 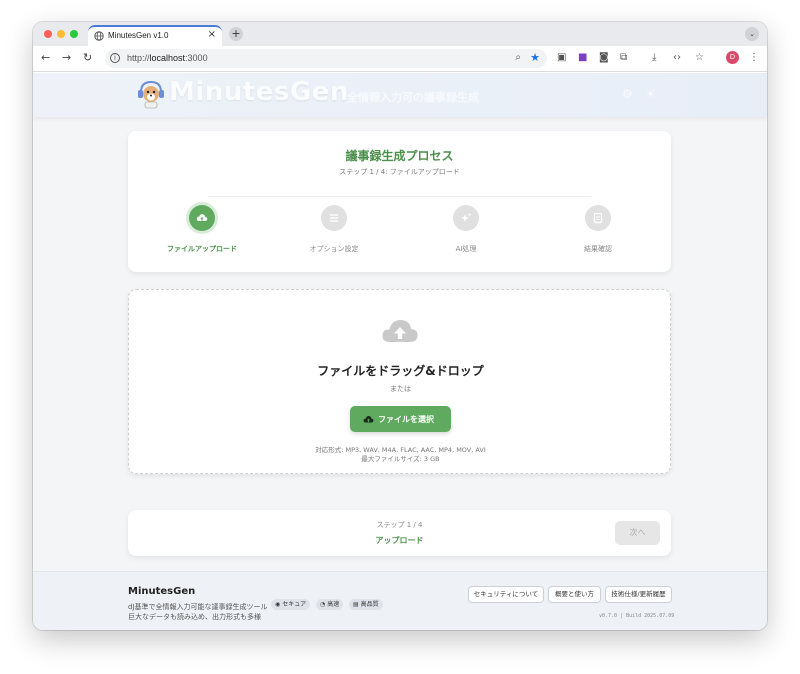 What do you see at coordinates (399, 533) in the screenshot?
I see `step-navigation: ステップ 1 / 4 アップロード 次へ` at bounding box center [399, 533].